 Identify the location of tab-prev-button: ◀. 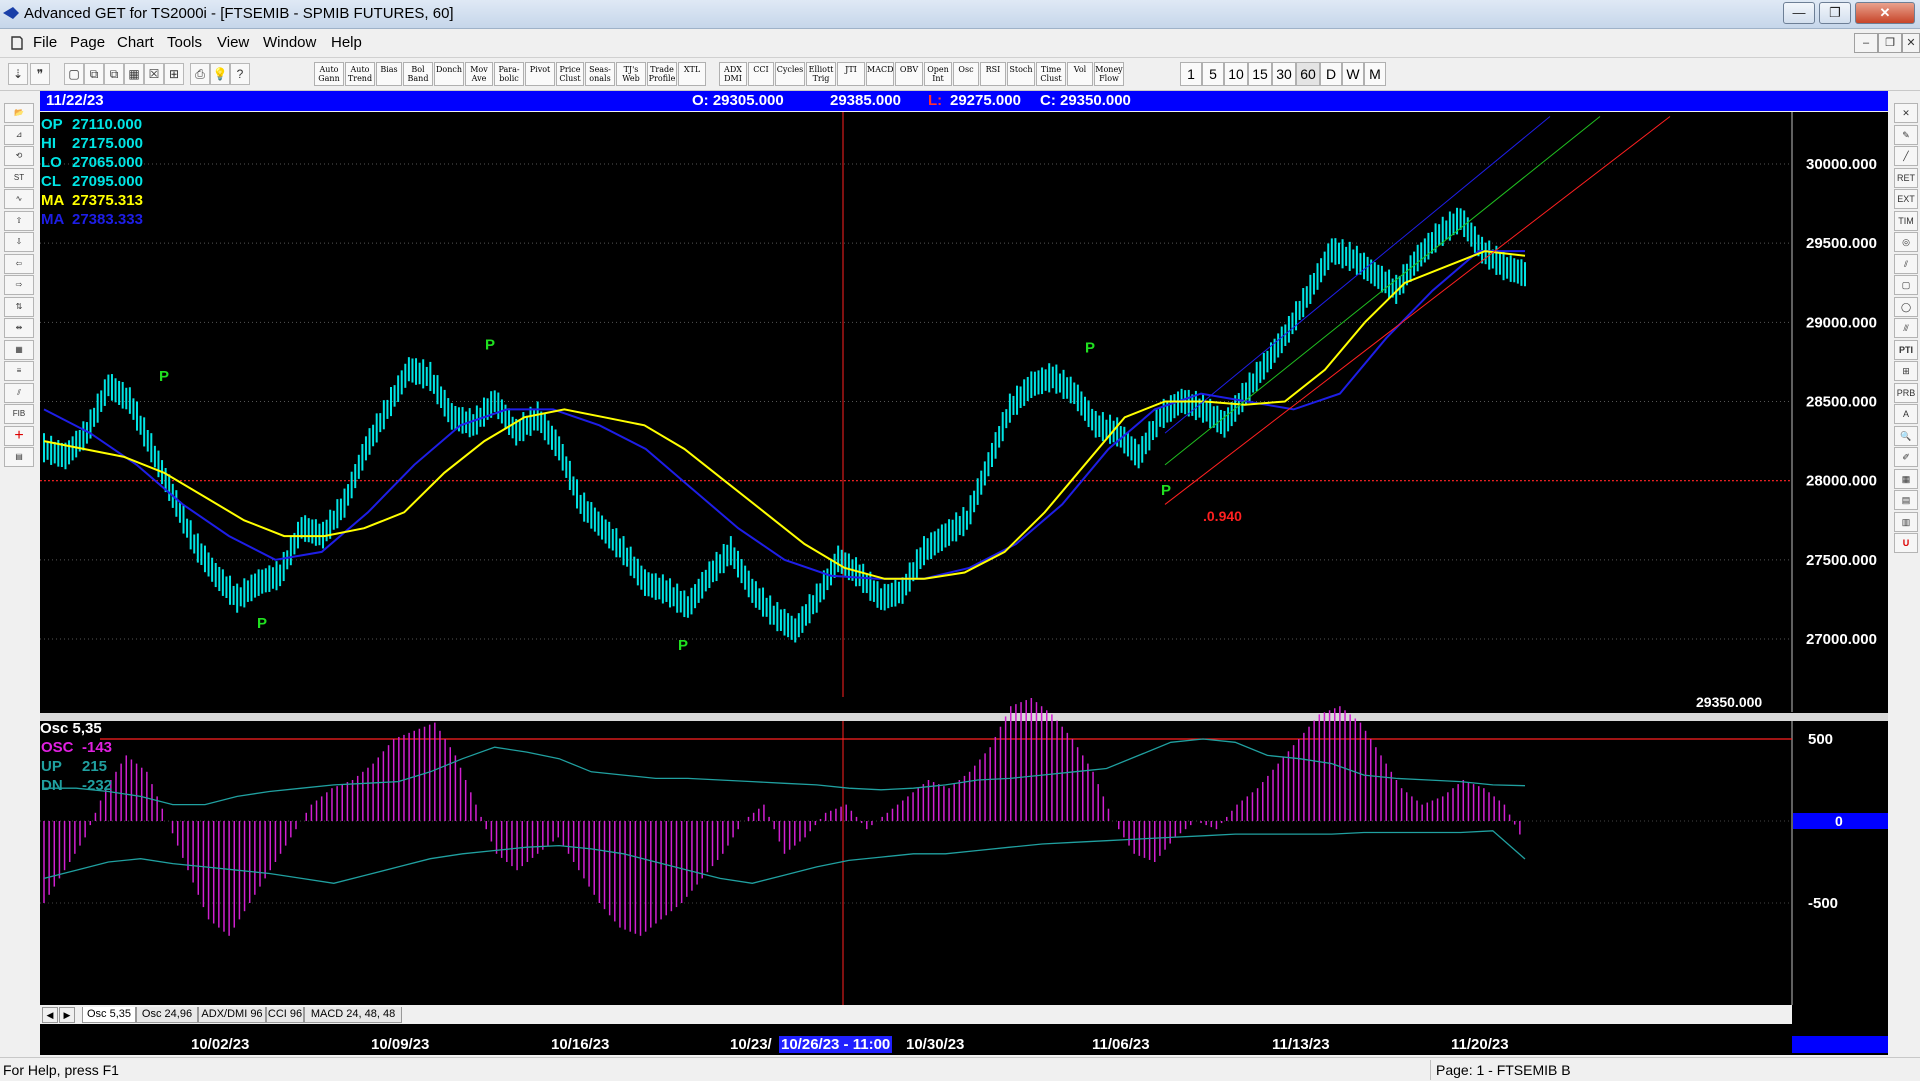
(50, 1015).